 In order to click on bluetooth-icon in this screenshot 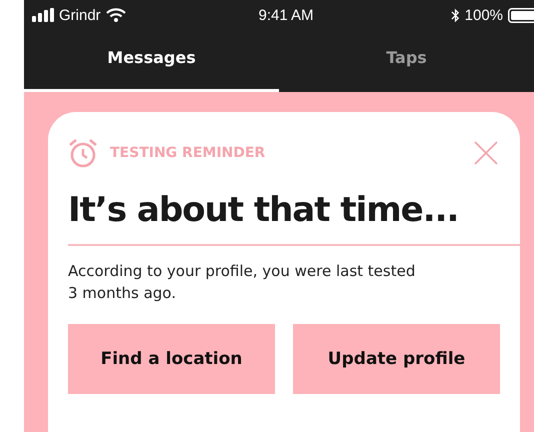, I will do `click(455, 15)`.